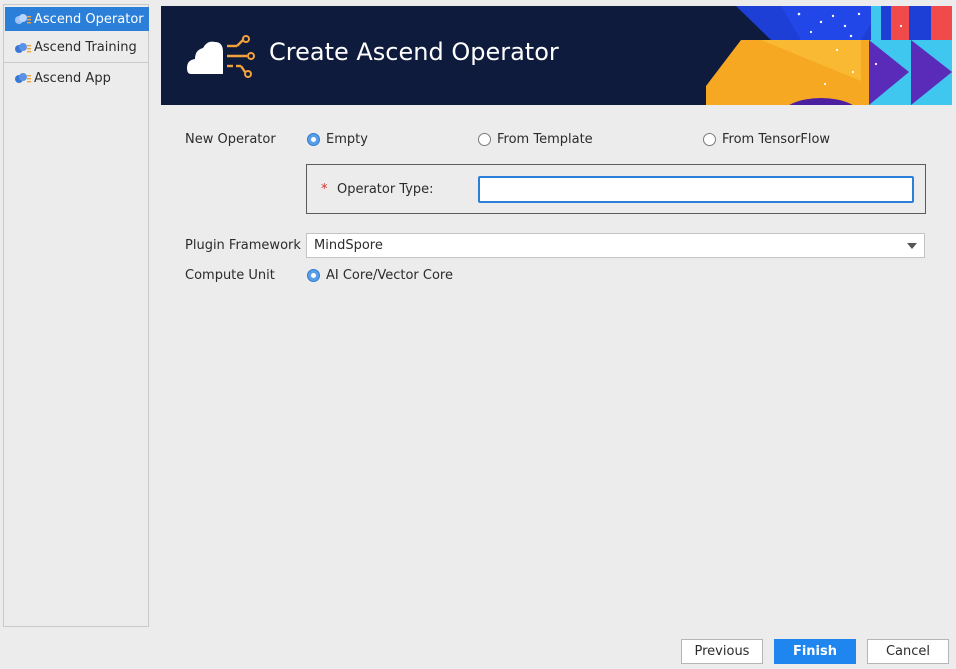  Describe the element at coordinates (324, 189) in the screenshot. I see `required-marker: *` at that location.